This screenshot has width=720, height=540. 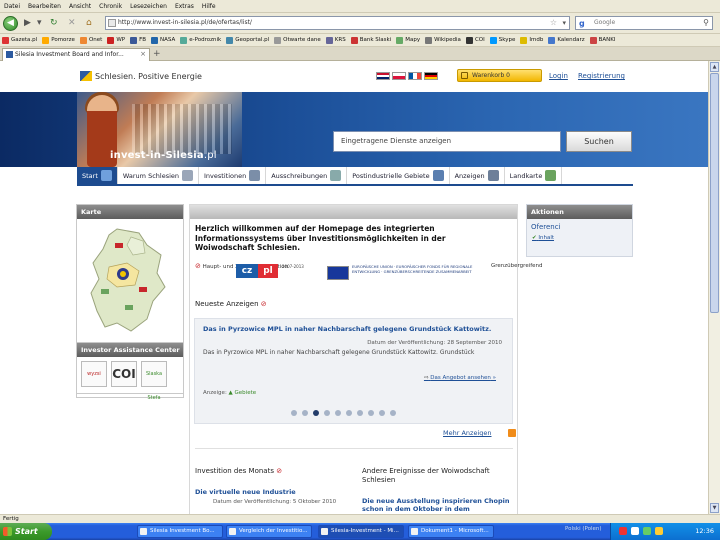 I want to click on nav-item-warum-schlesien: Warum Schlesien, so click(x=159, y=175).